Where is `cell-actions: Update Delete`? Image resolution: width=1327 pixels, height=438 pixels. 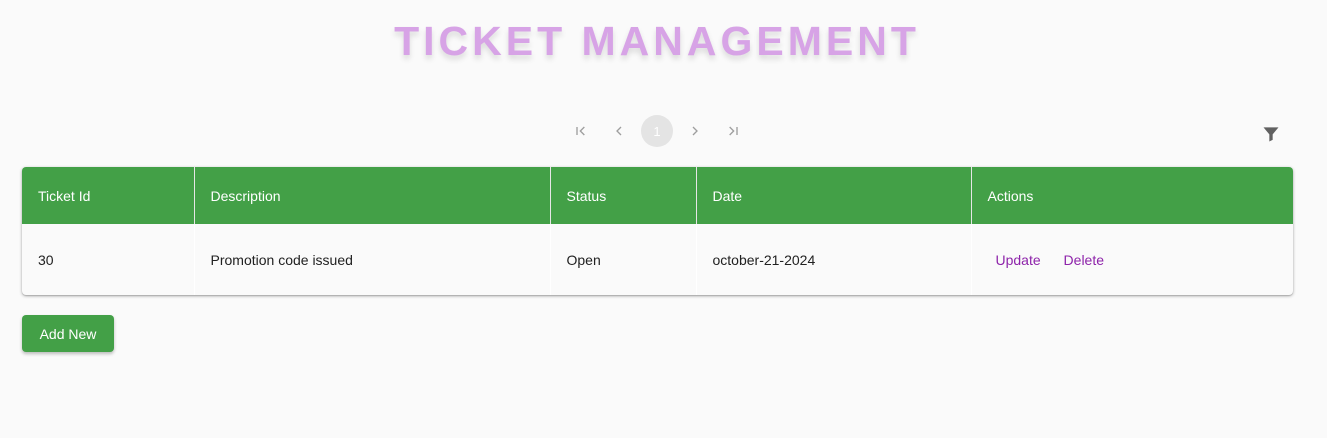 cell-actions: Update Delete is located at coordinates (1132, 259).